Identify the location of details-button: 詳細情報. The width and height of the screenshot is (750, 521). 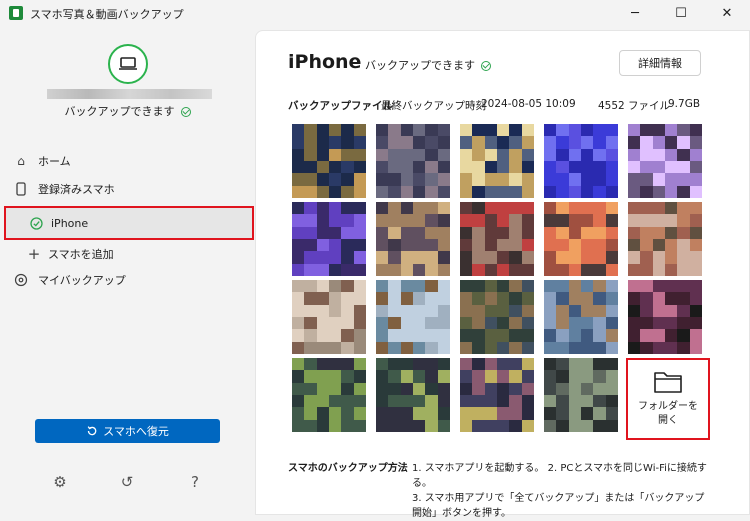
(660, 63).